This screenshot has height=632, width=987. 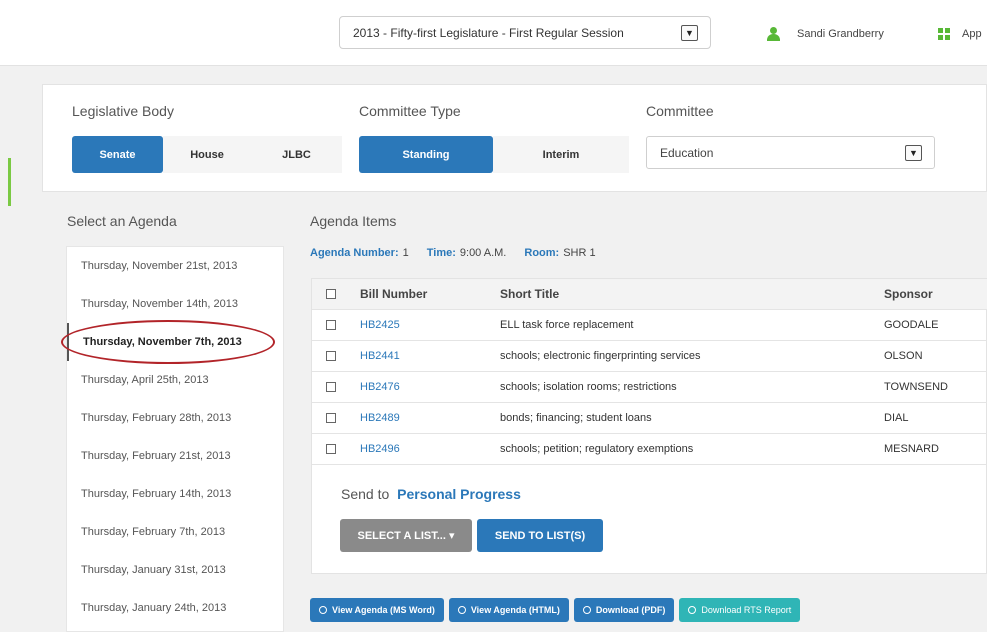 What do you see at coordinates (175, 266) in the screenshot?
I see `agenda-item: Thursday, November 21st, 2013` at bounding box center [175, 266].